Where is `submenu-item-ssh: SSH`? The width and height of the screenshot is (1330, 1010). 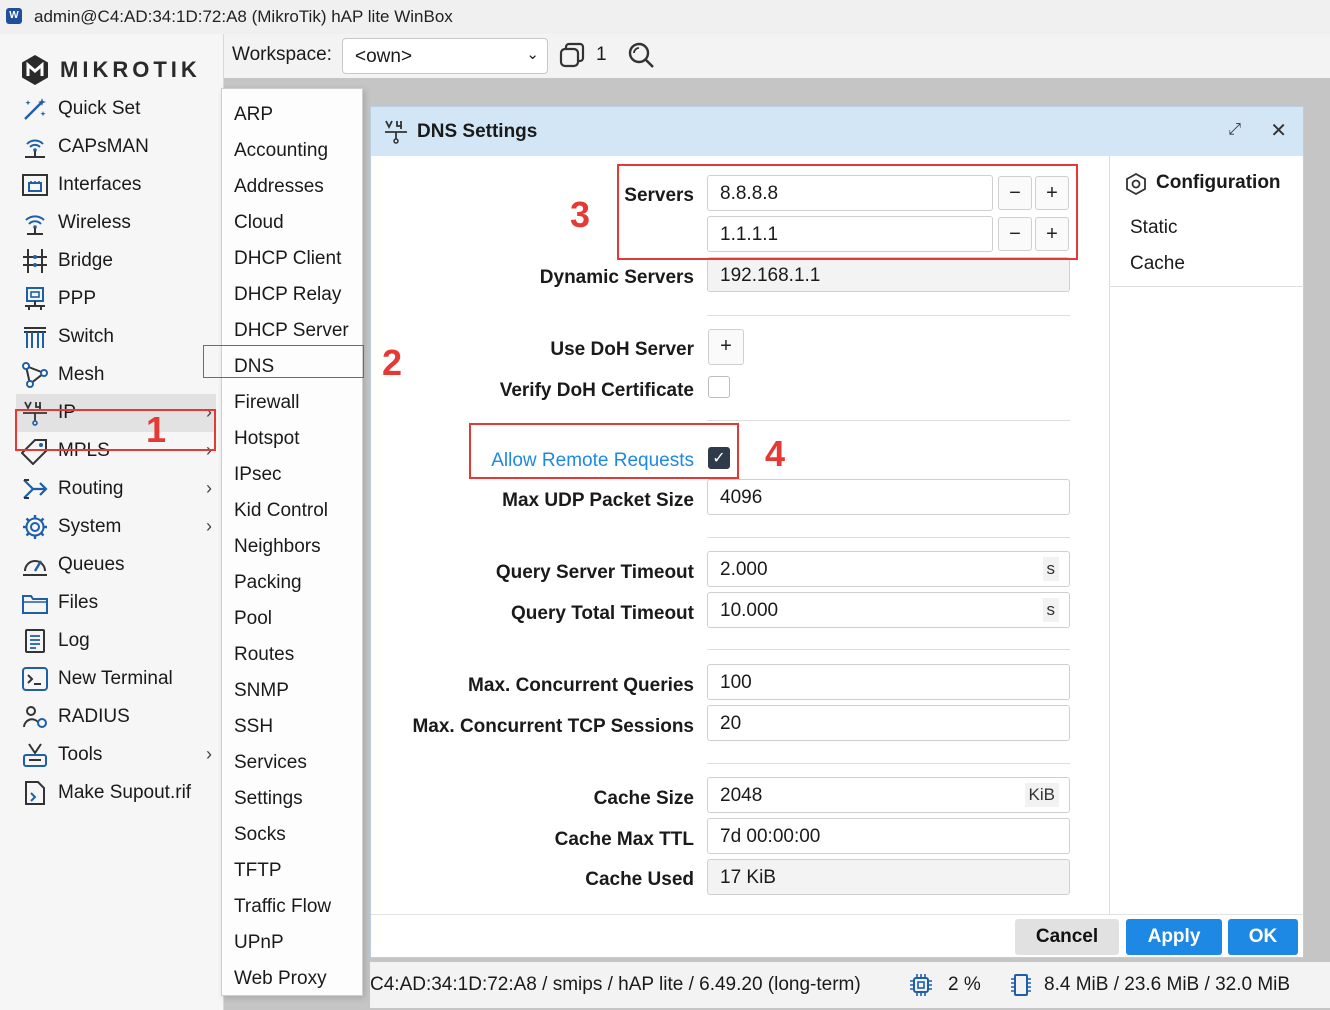 submenu-item-ssh: SSH is located at coordinates (292, 725).